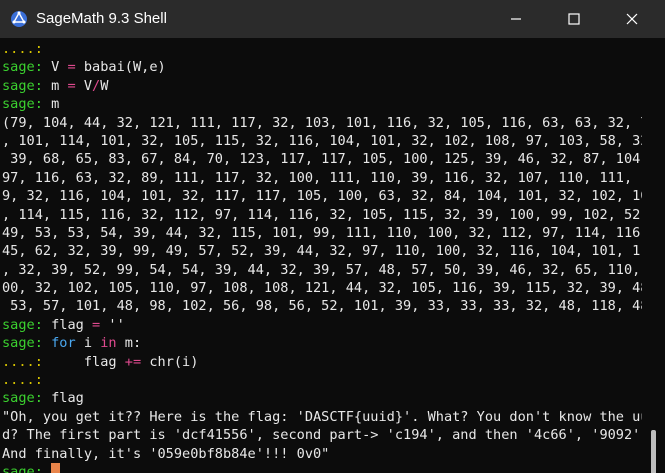 The height and width of the screenshot is (473, 665). Describe the element at coordinates (19, 19) in the screenshot. I see `sagemath-app-icon` at that location.